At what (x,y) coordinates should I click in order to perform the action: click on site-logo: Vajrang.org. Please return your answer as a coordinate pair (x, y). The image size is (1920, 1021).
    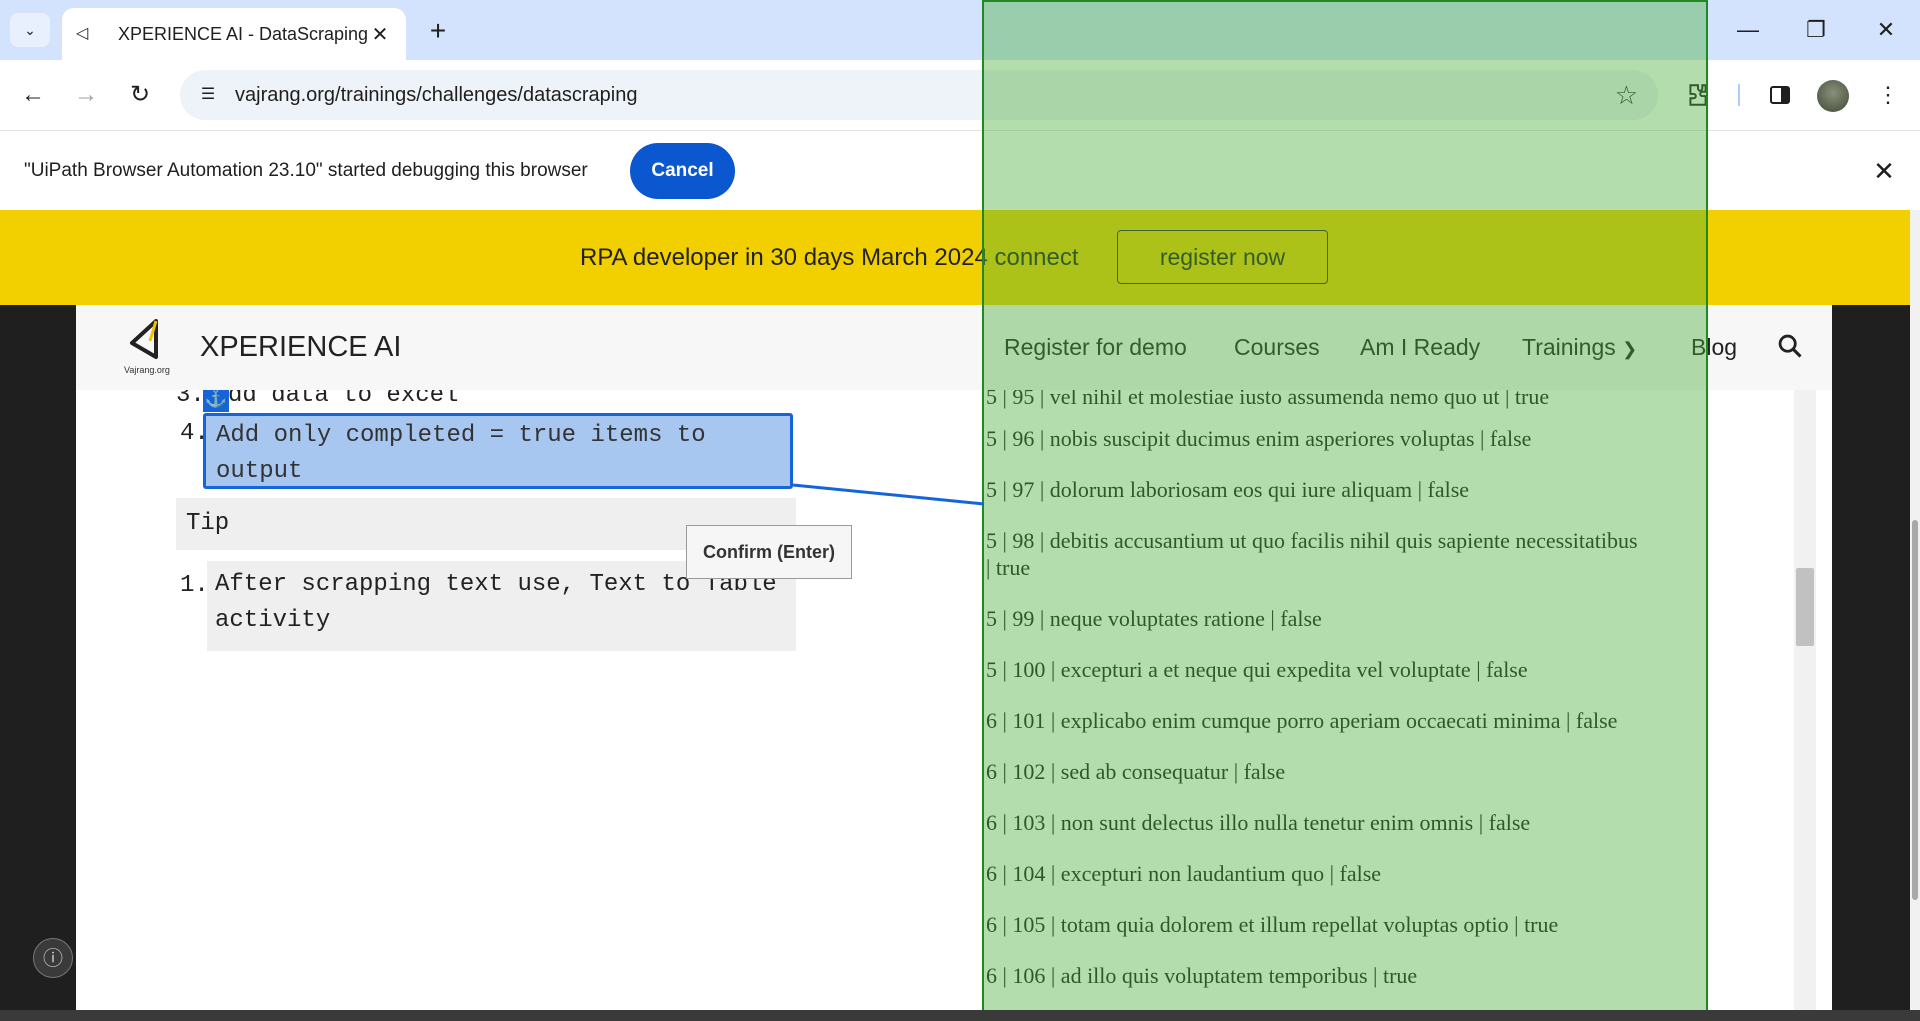
    Looking at the image, I should click on (147, 347).